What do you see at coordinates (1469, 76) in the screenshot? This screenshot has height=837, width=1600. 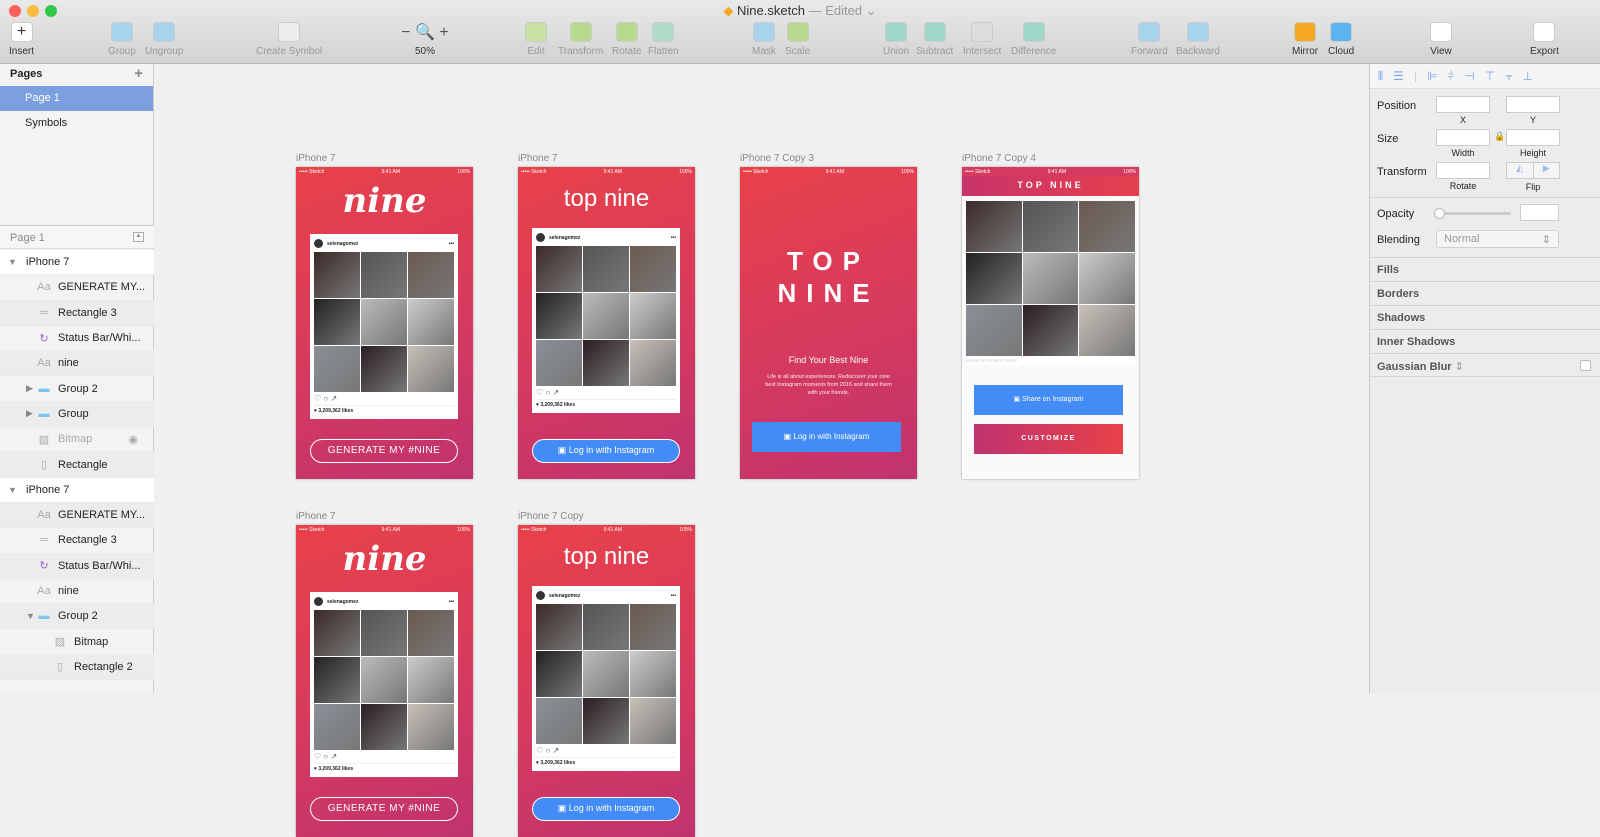 I see `align-right-icon: ⊣` at bounding box center [1469, 76].